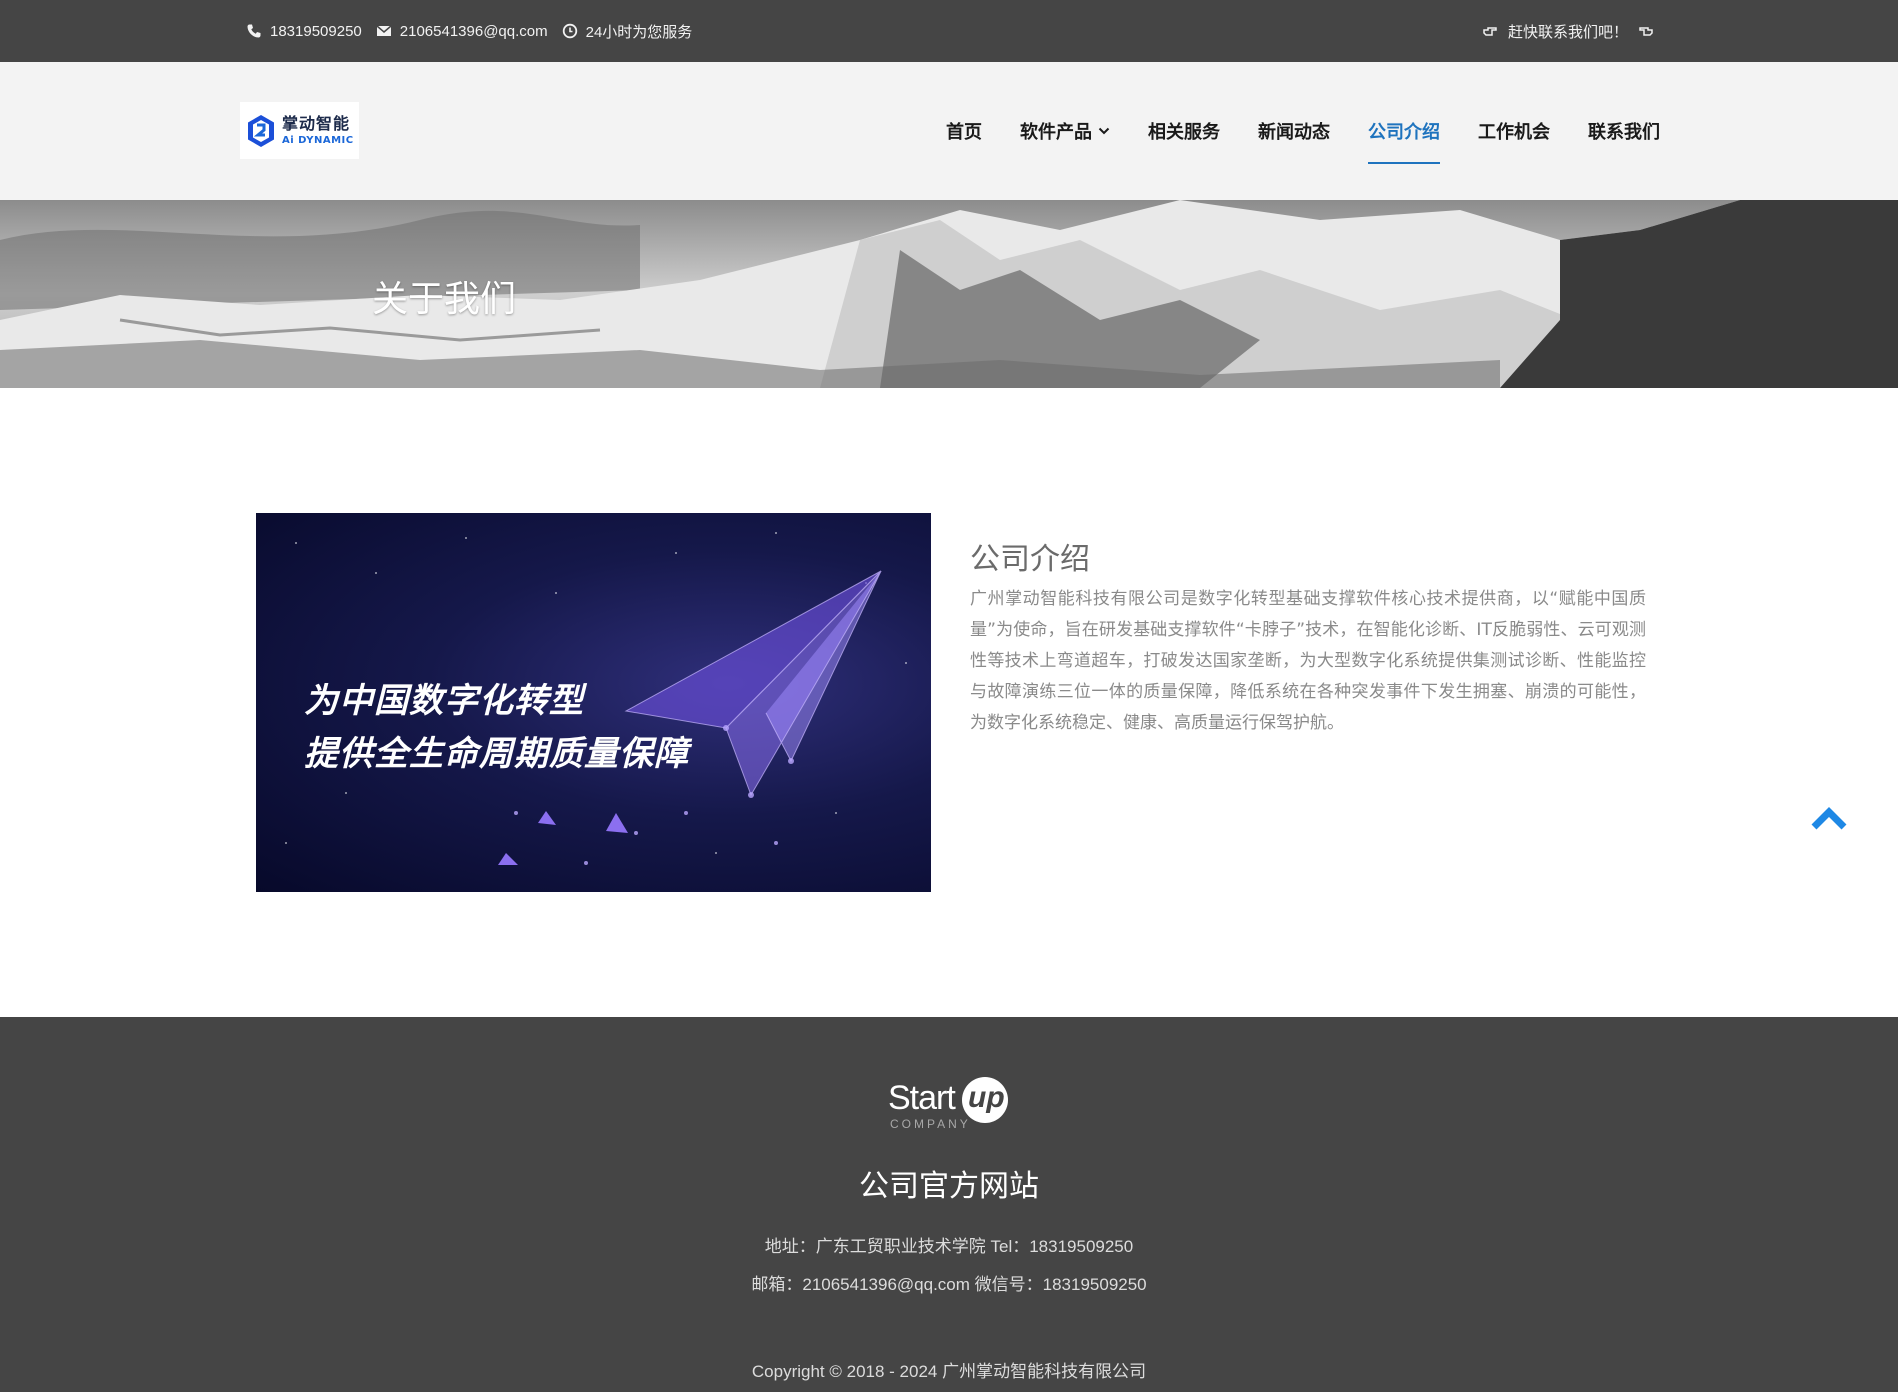 The image size is (1898, 1392). I want to click on nav-about: 公司介绍, so click(1404, 131).